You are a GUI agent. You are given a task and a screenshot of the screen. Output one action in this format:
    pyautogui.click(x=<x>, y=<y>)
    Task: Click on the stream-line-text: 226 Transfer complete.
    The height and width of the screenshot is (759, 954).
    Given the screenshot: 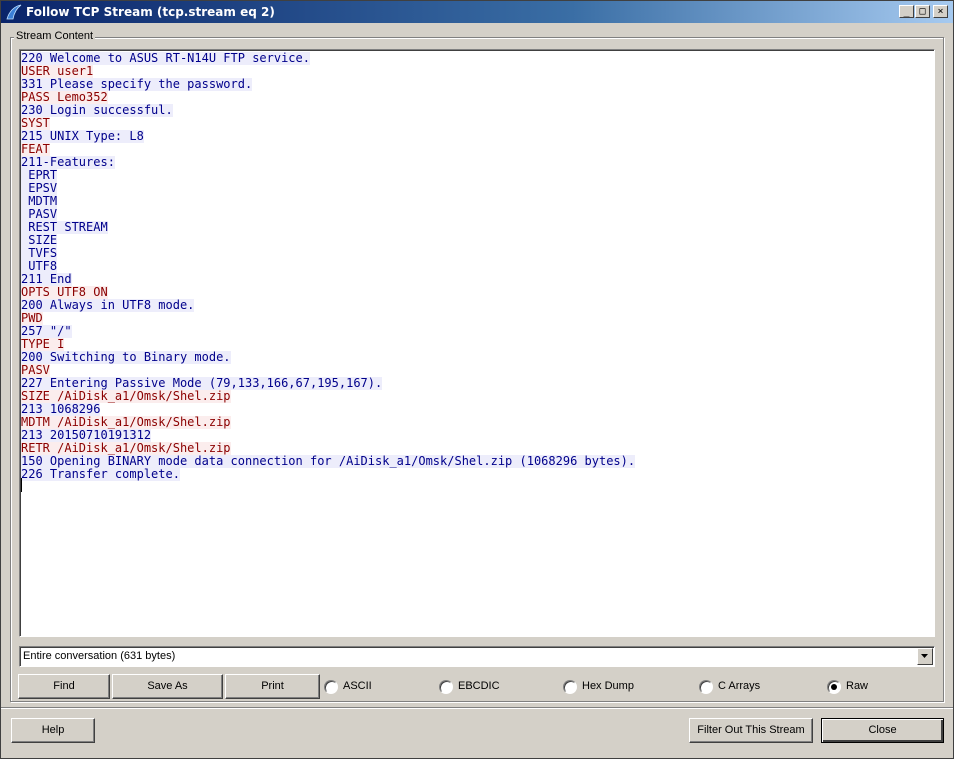 What is the action you would take?
    pyautogui.click(x=100, y=474)
    